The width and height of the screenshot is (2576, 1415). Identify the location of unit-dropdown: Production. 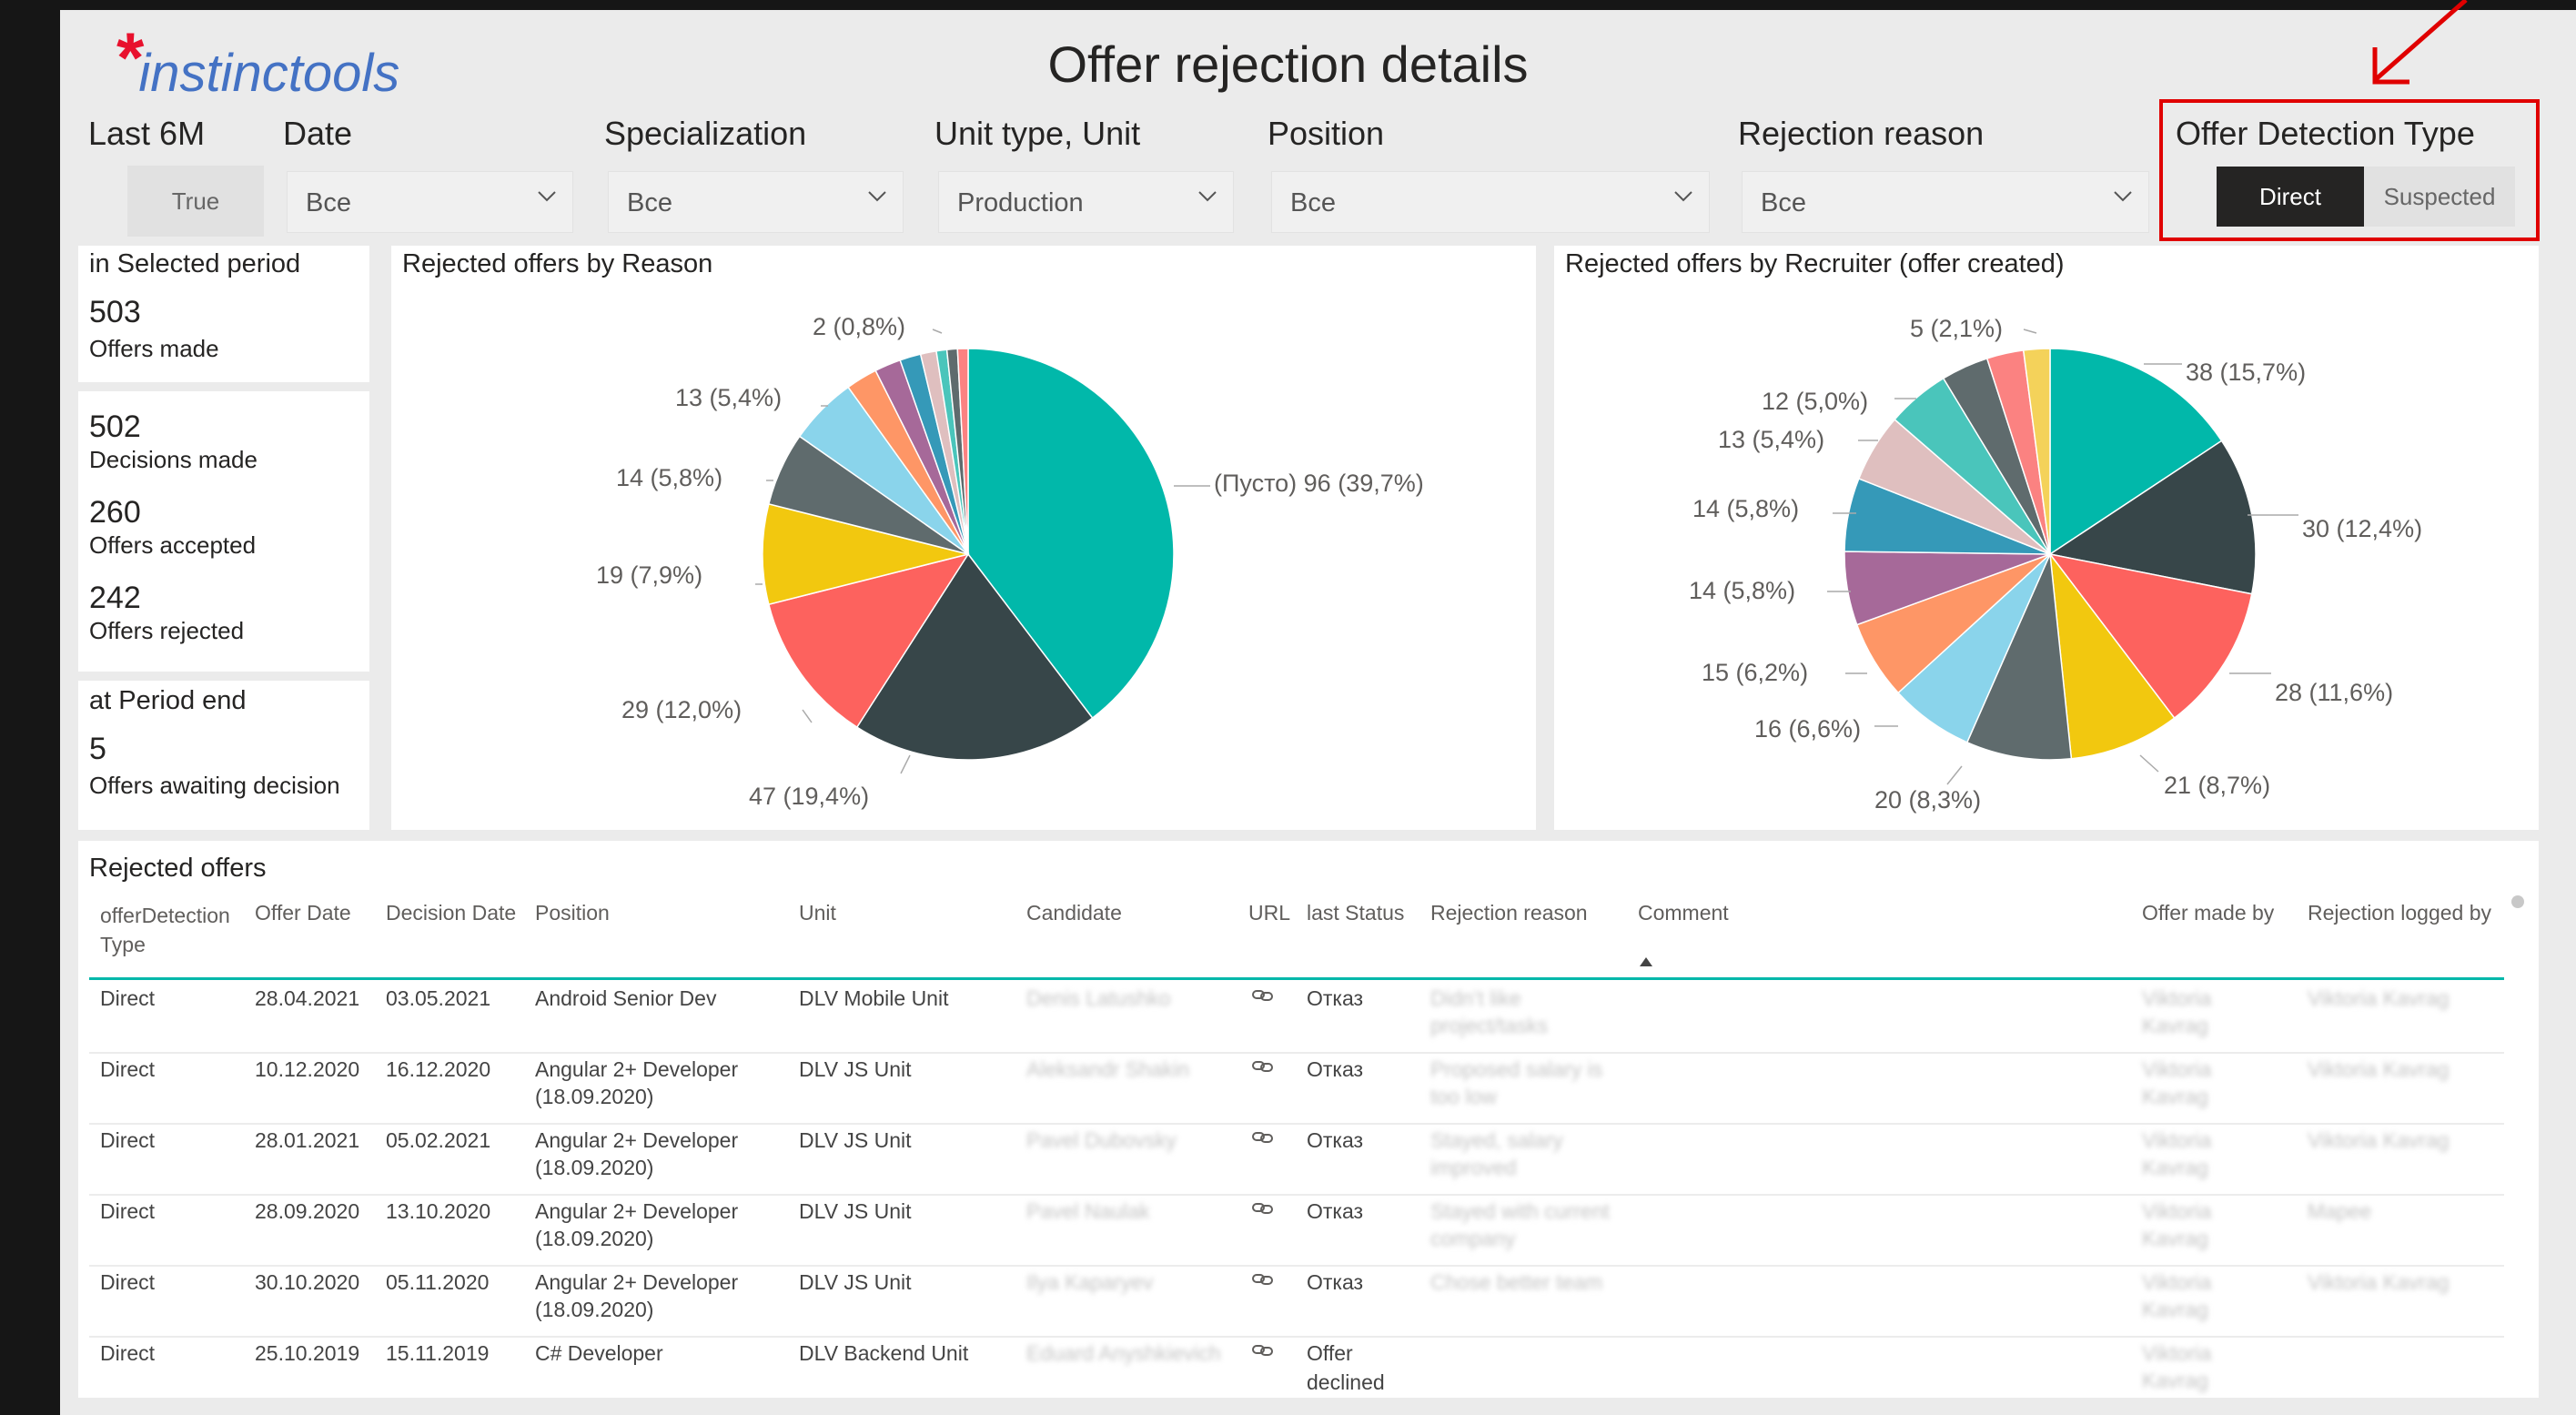
(1086, 202).